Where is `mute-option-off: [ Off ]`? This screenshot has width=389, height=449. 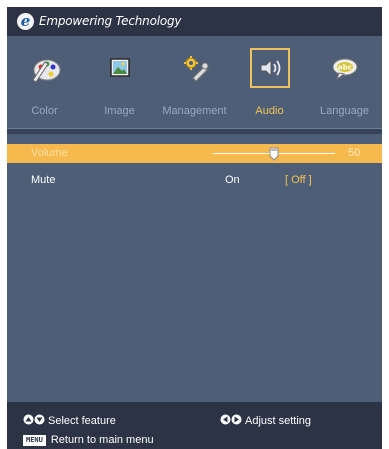 mute-option-off: [ Off ] is located at coordinates (298, 180).